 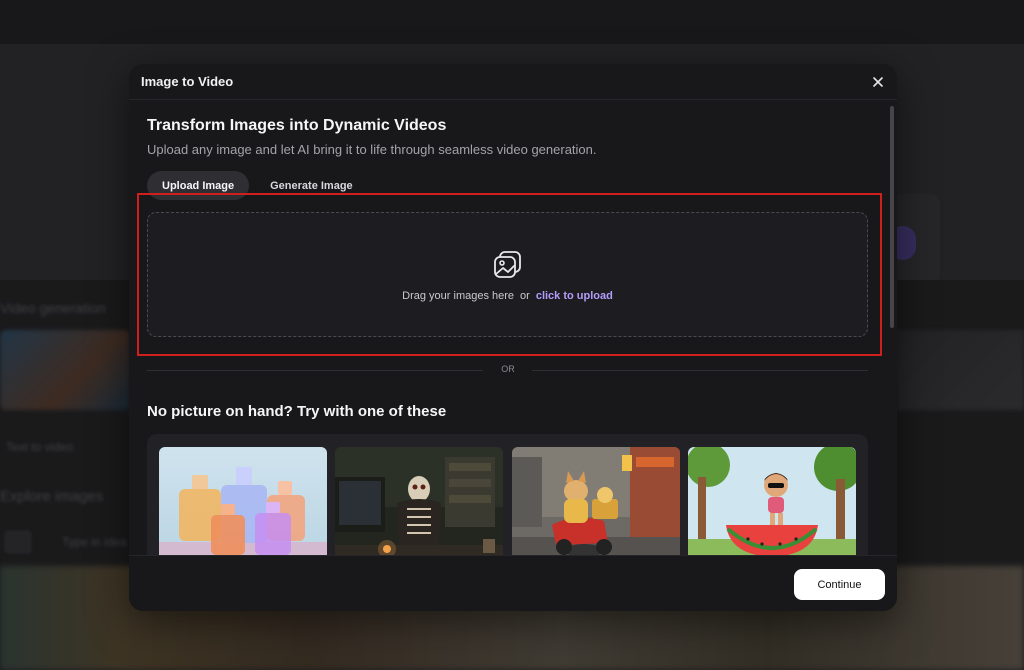 What do you see at coordinates (297, 125) in the screenshot?
I see `modal-heading: Transform Images into Dynamic Videos` at bounding box center [297, 125].